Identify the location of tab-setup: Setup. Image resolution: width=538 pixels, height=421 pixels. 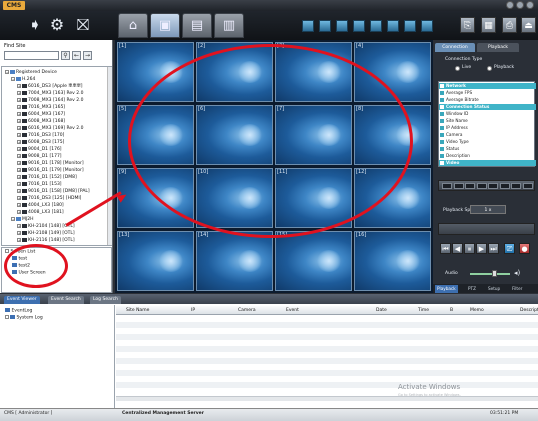
(494, 289).